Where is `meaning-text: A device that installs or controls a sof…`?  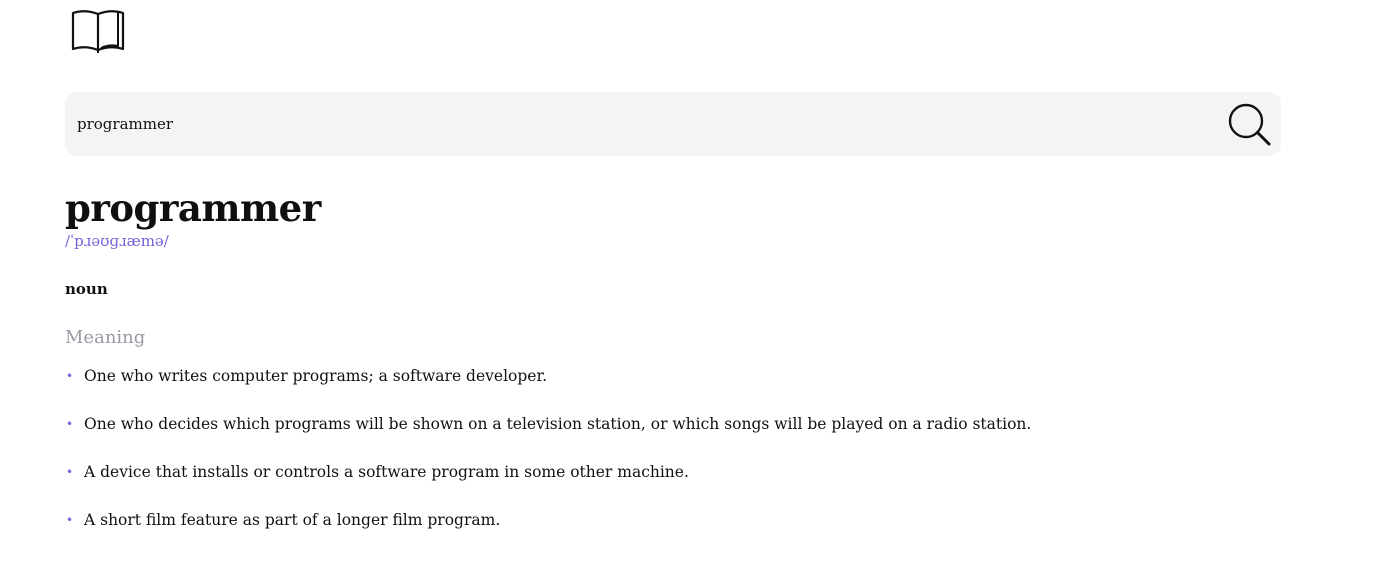
meaning-text: A device that installs or controls a sof… is located at coordinates (386, 472).